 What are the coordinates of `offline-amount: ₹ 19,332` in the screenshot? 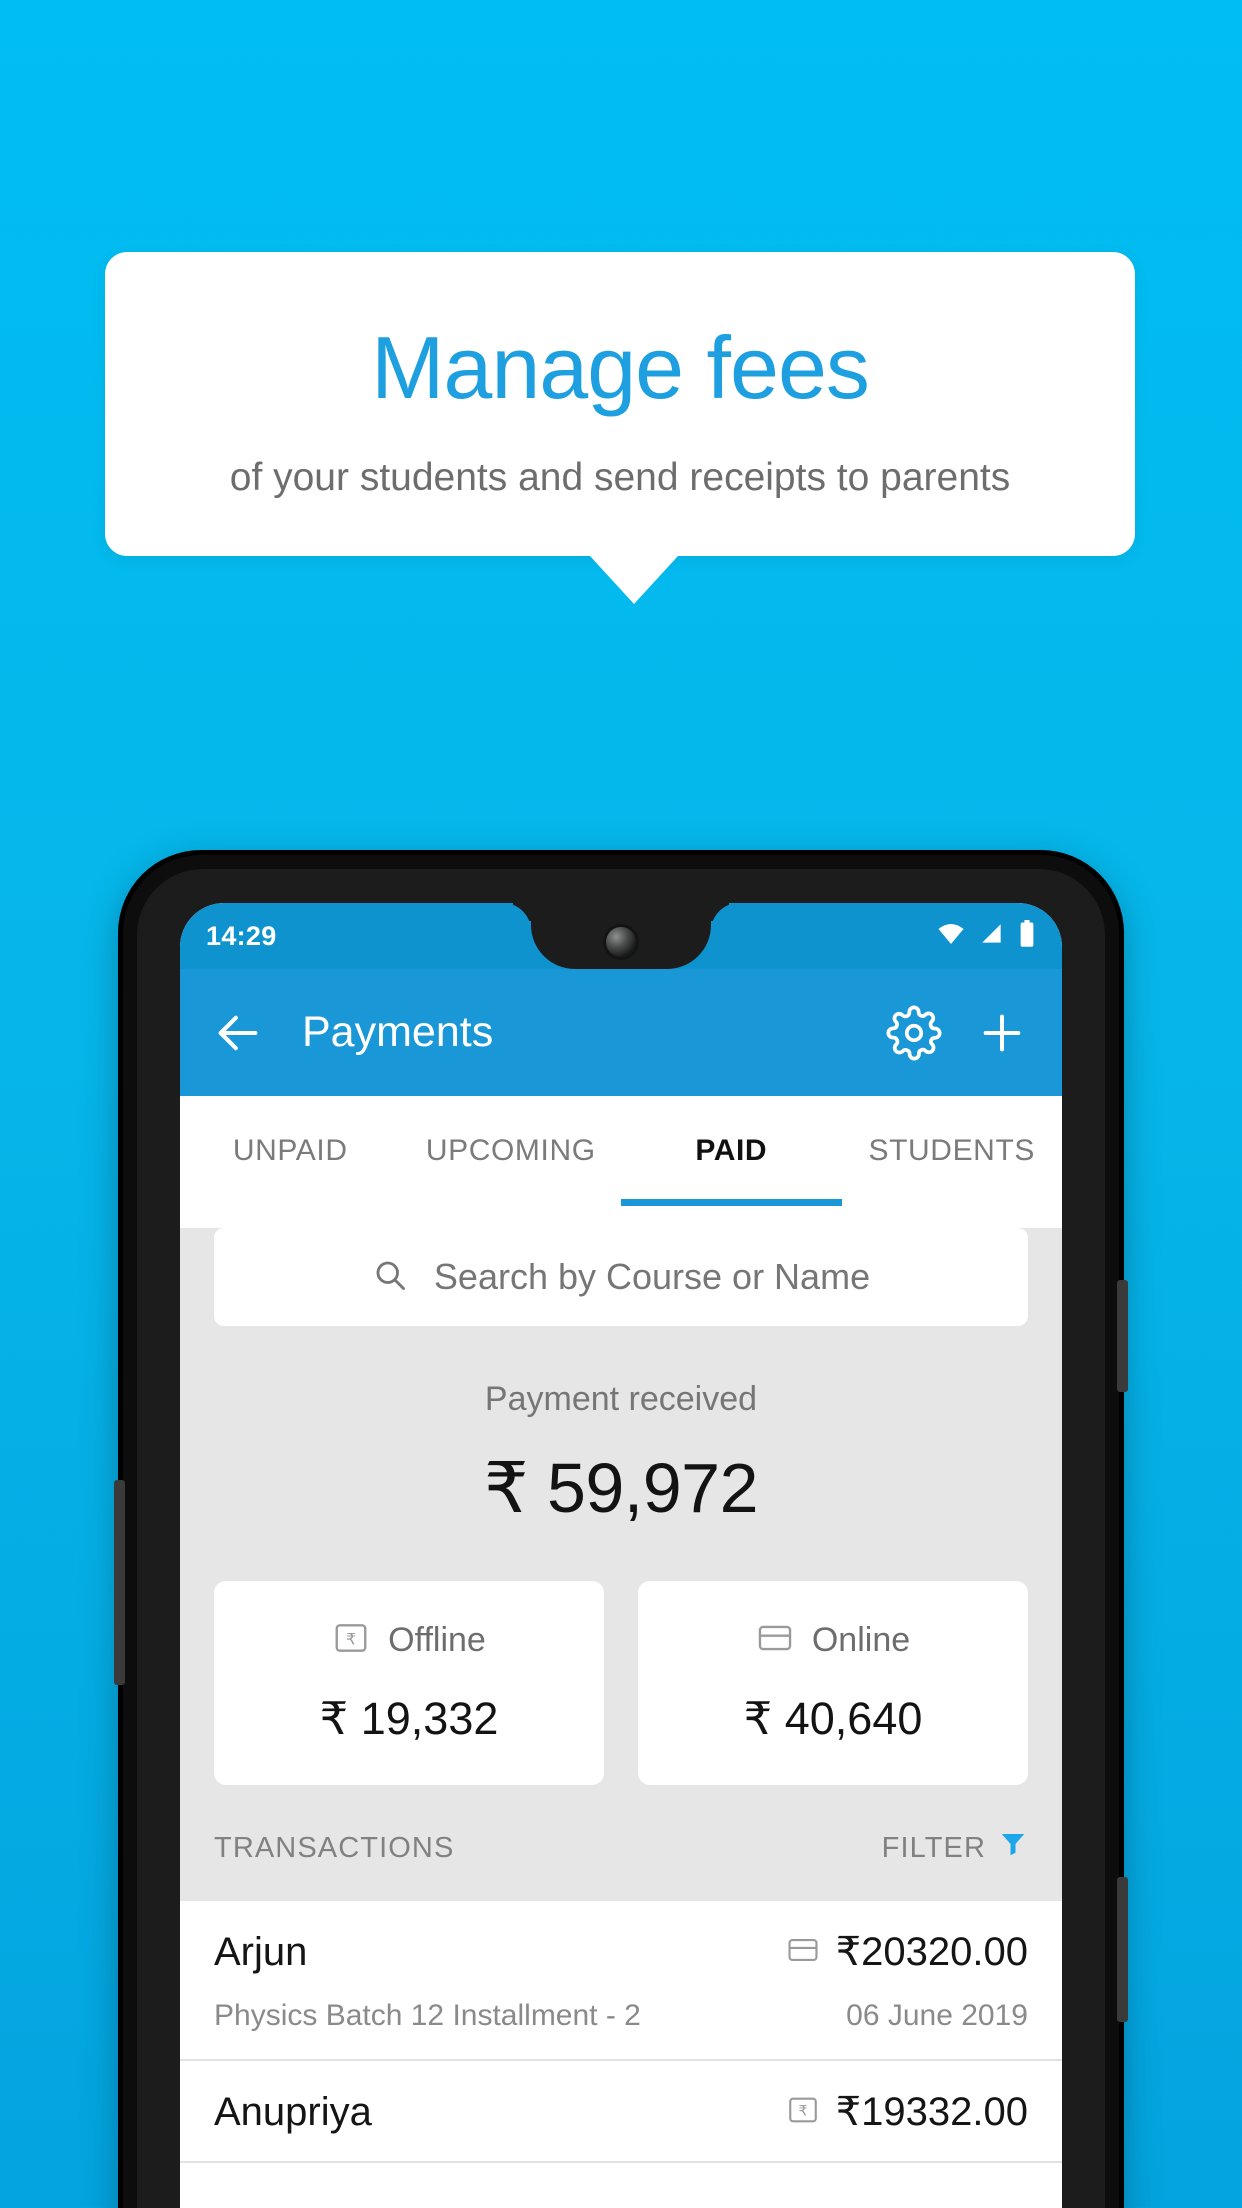 It's located at (409, 1718).